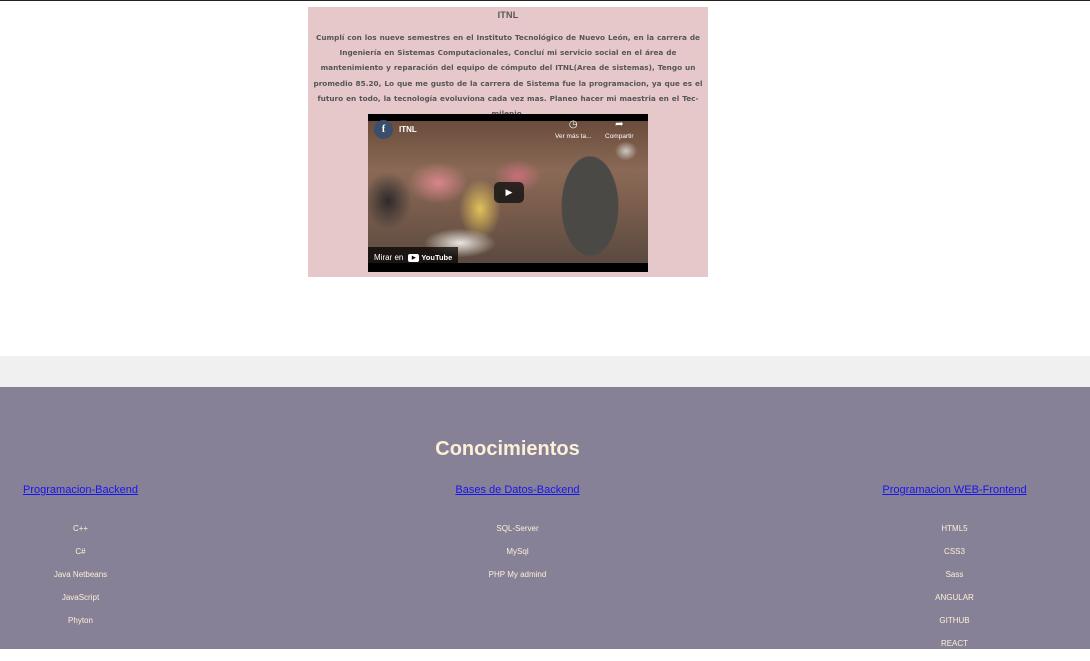  I want to click on list-item: C#, so click(80, 551).